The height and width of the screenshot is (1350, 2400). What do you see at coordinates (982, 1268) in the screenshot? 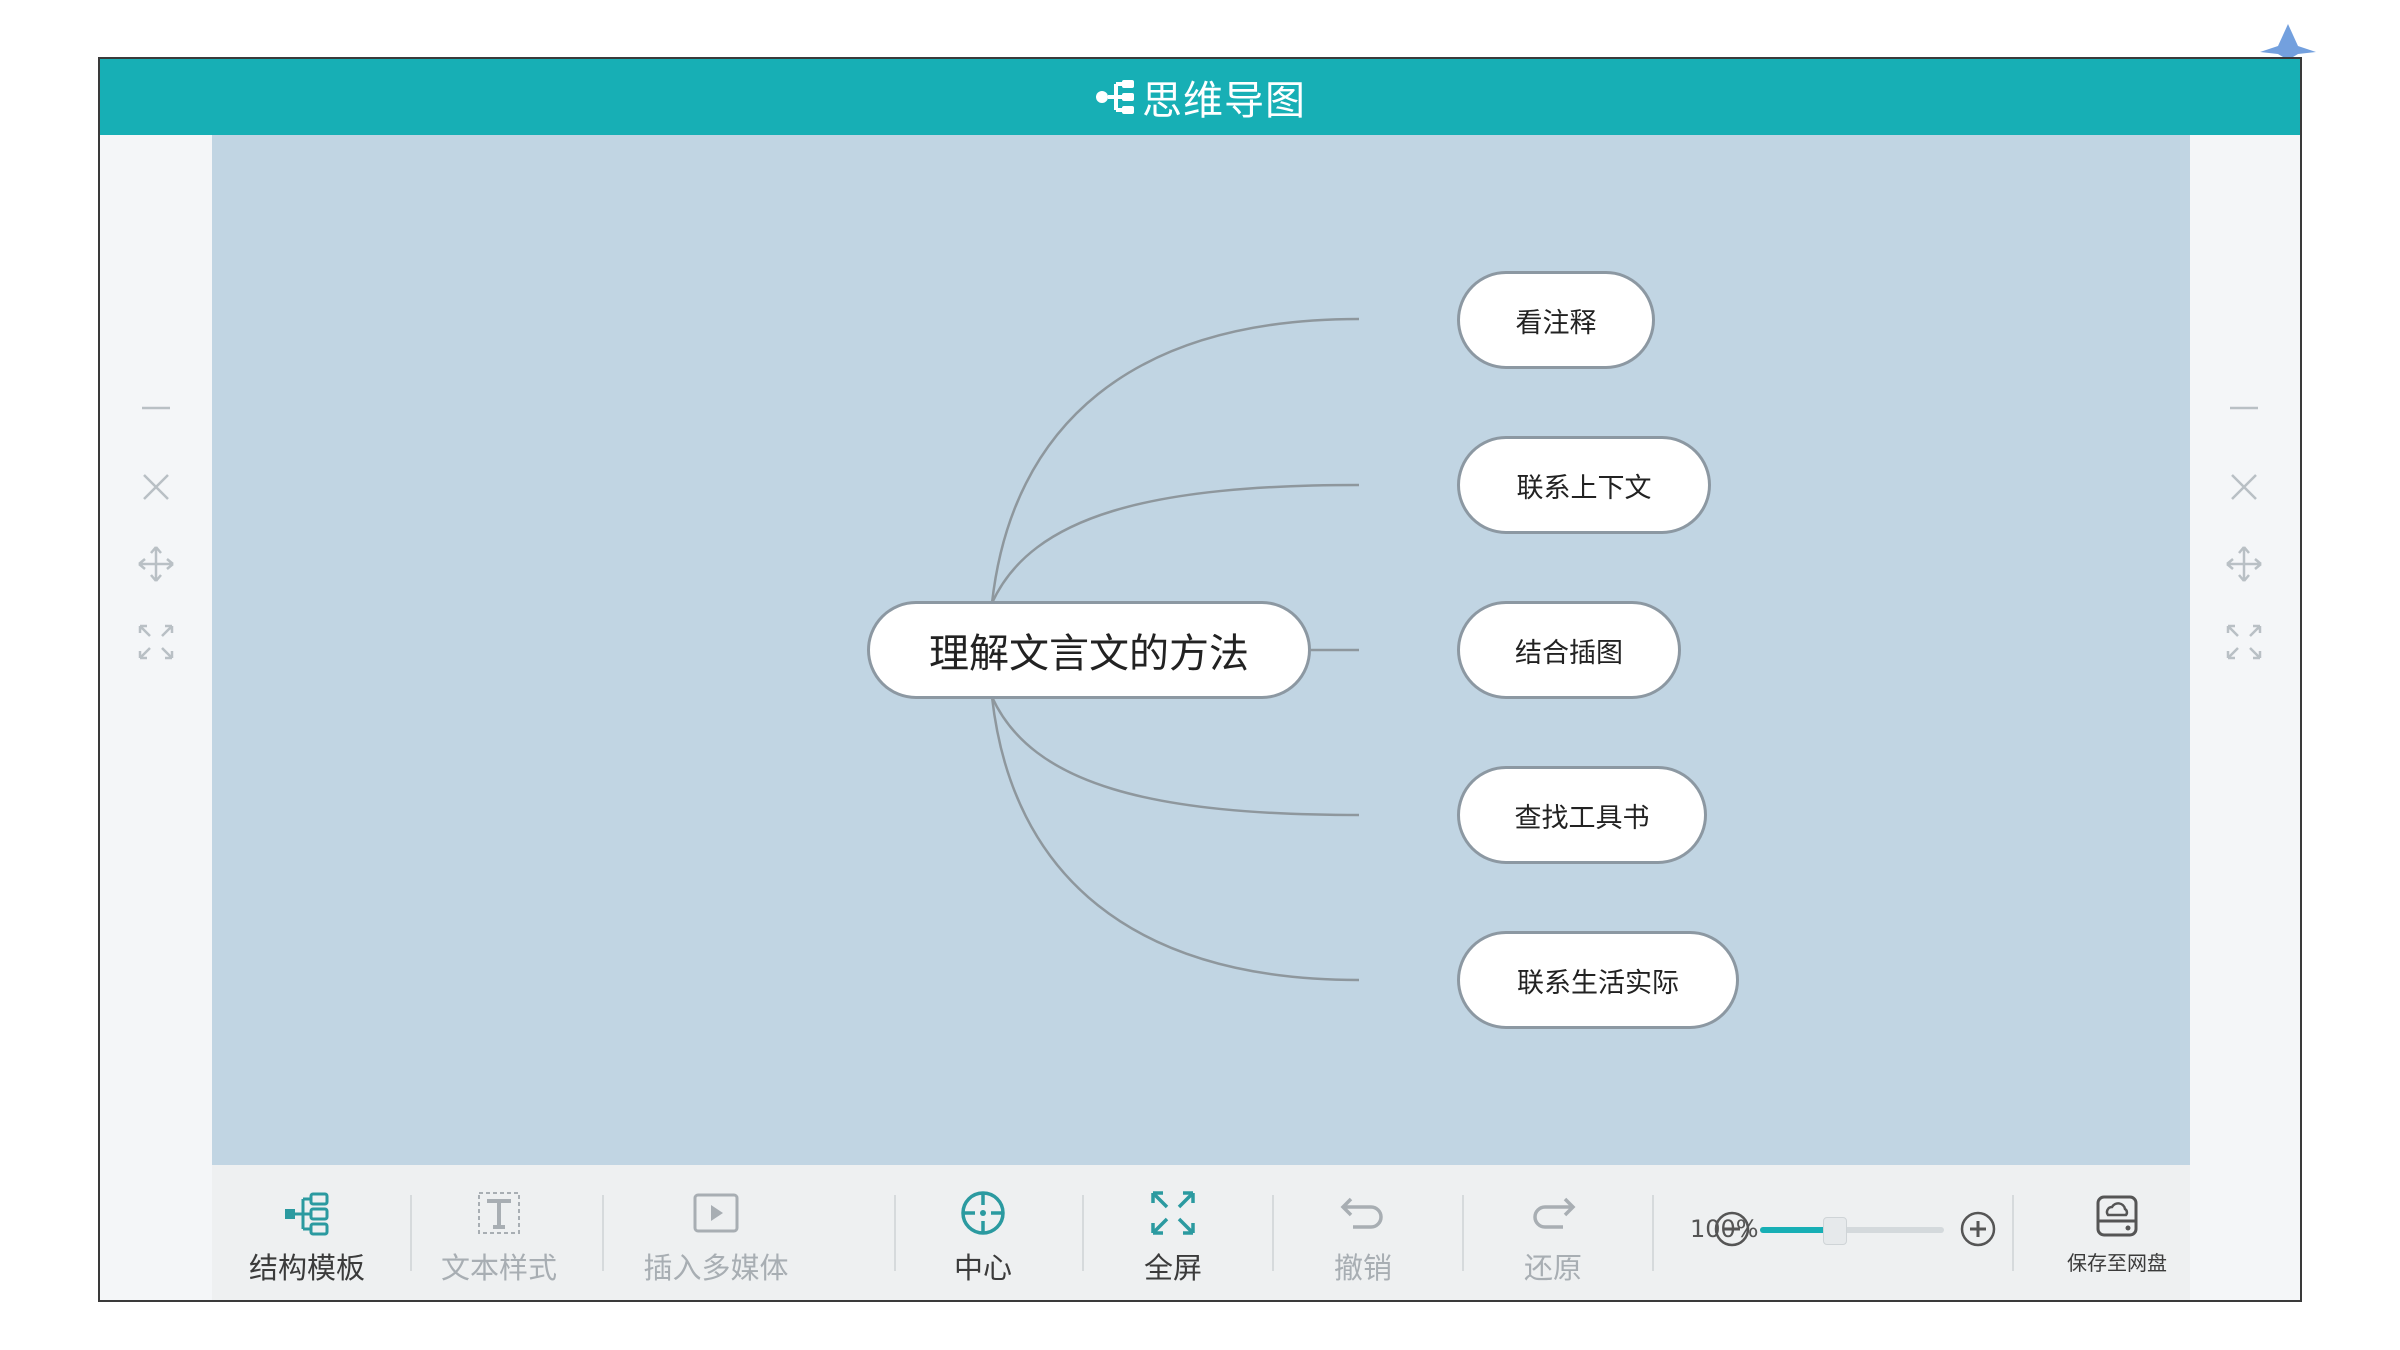
I see `toolbar-label: 中心` at bounding box center [982, 1268].